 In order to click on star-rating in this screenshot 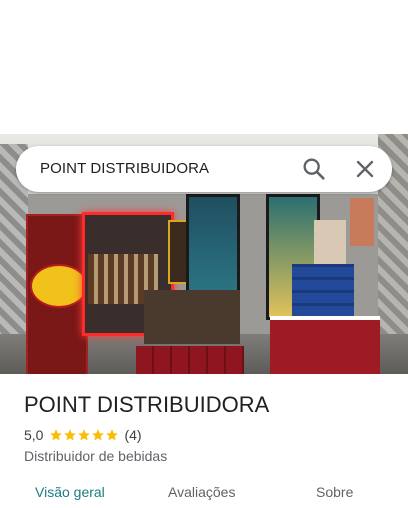, I will do `click(84, 435)`.